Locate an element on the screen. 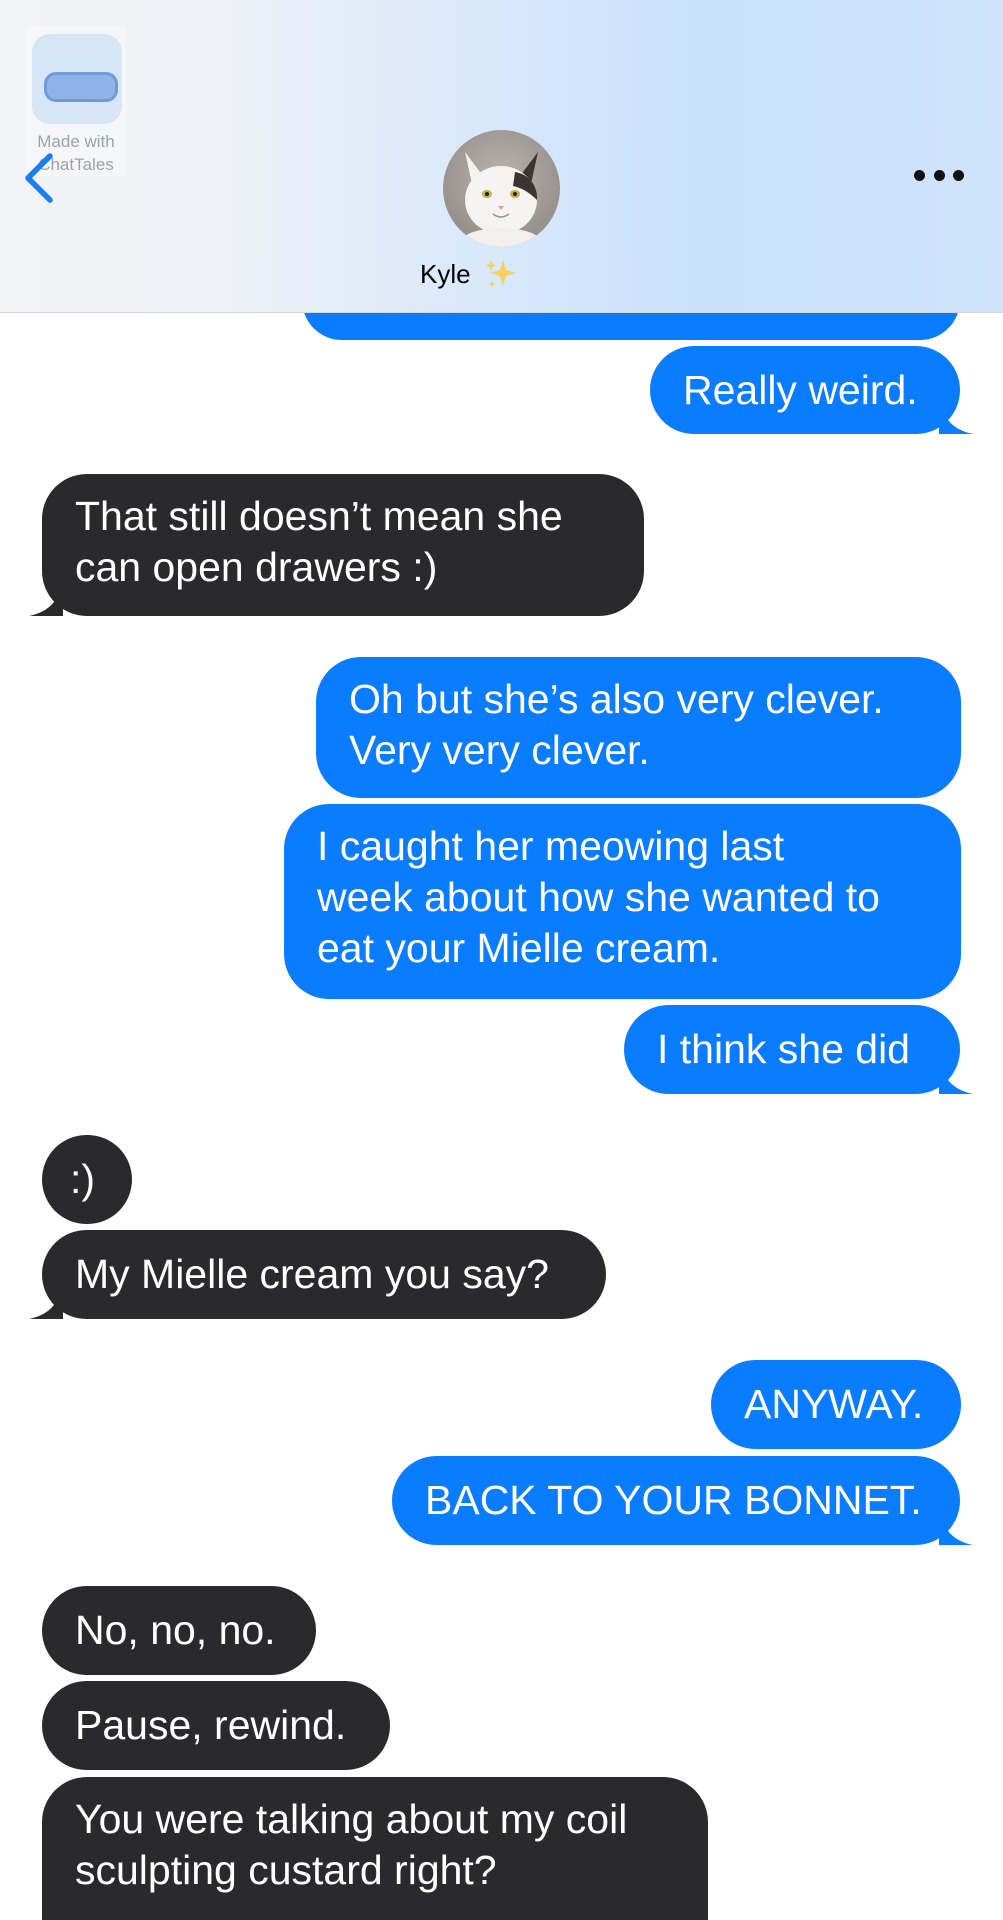 The width and height of the screenshot is (1003, 1920). message-text: ANYWAY. is located at coordinates (834, 1404).